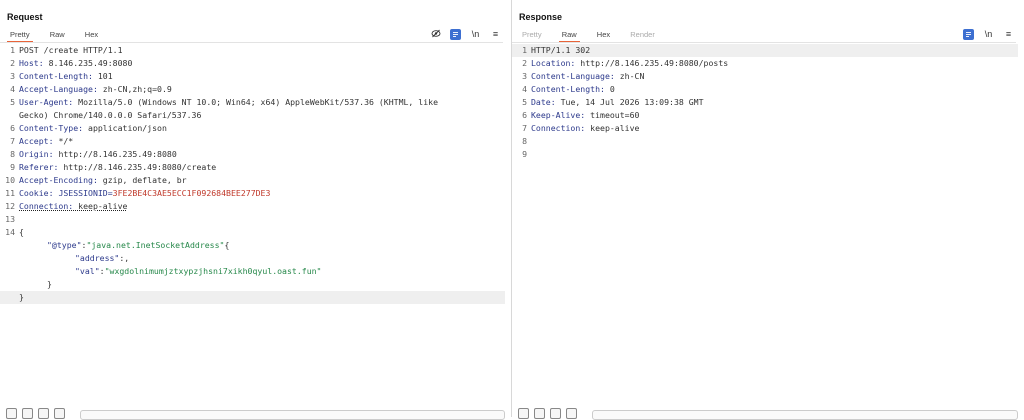 The width and height of the screenshot is (1024, 420). I want to click on response-tabs: Pretty Raw Hex Render, so click(597, 36).